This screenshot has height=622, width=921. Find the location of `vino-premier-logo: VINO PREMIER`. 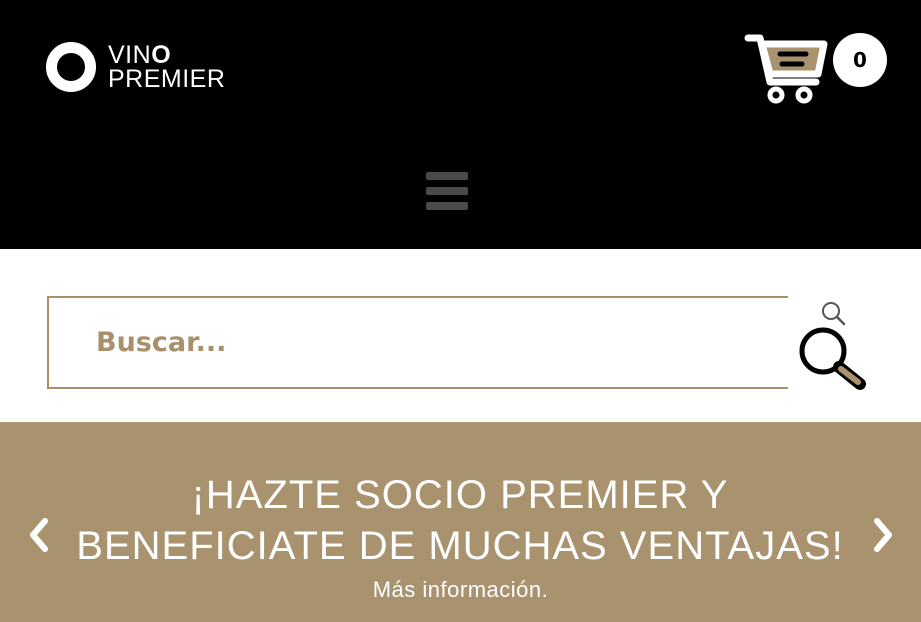

vino-premier-logo: VINO PREMIER is located at coordinates (146, 68).